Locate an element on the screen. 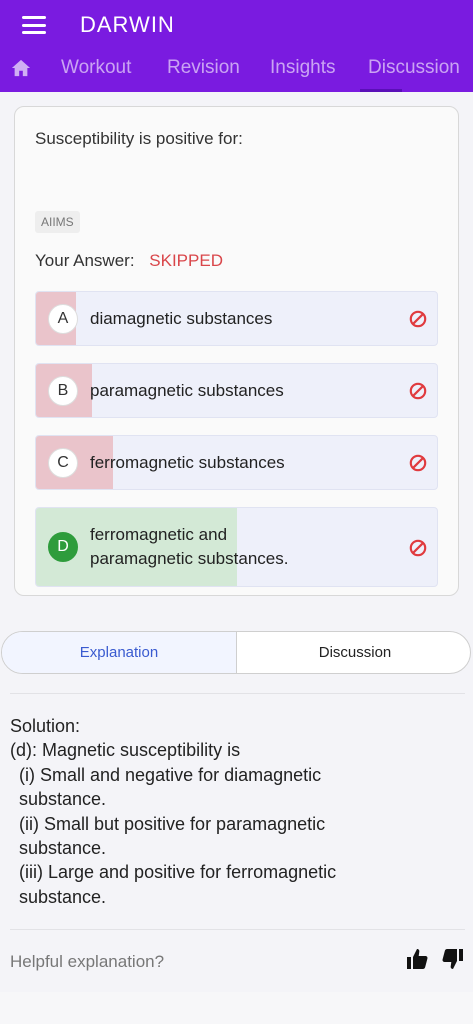 This screenshot has height=1024, width=473. solution-line: (ii) Small but positive for paramagnetic is located at coordinates (172, 823).